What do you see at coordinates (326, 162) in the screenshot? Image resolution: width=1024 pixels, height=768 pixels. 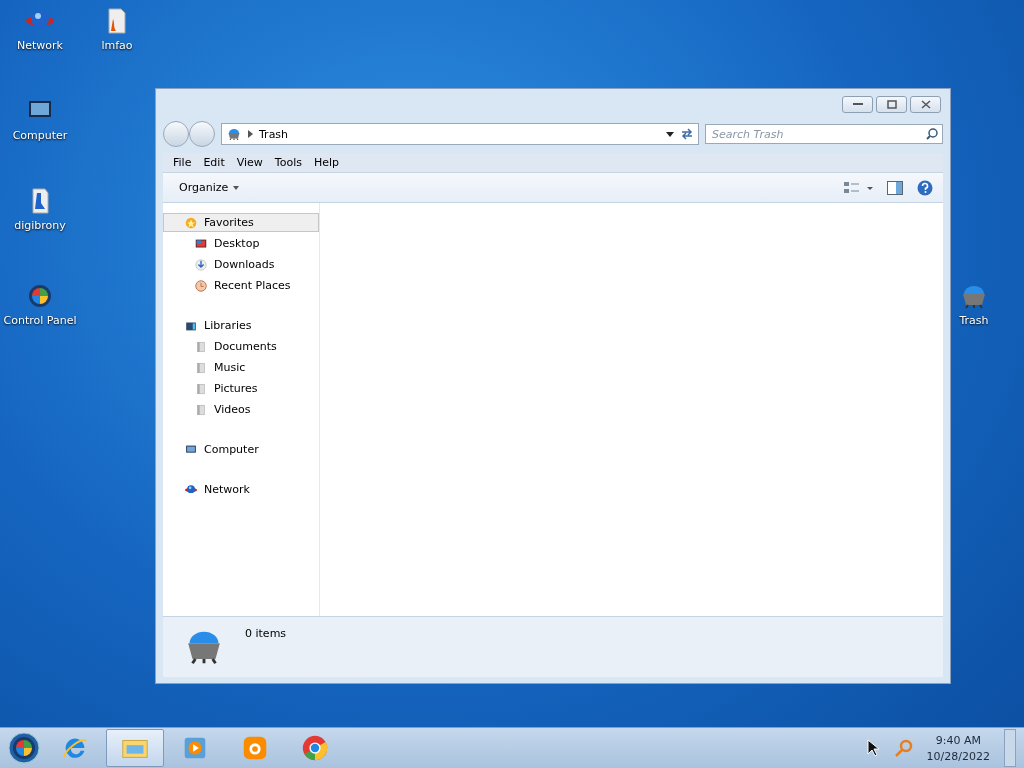 I see `menu-item: Help` at bounding box center [326, 162].